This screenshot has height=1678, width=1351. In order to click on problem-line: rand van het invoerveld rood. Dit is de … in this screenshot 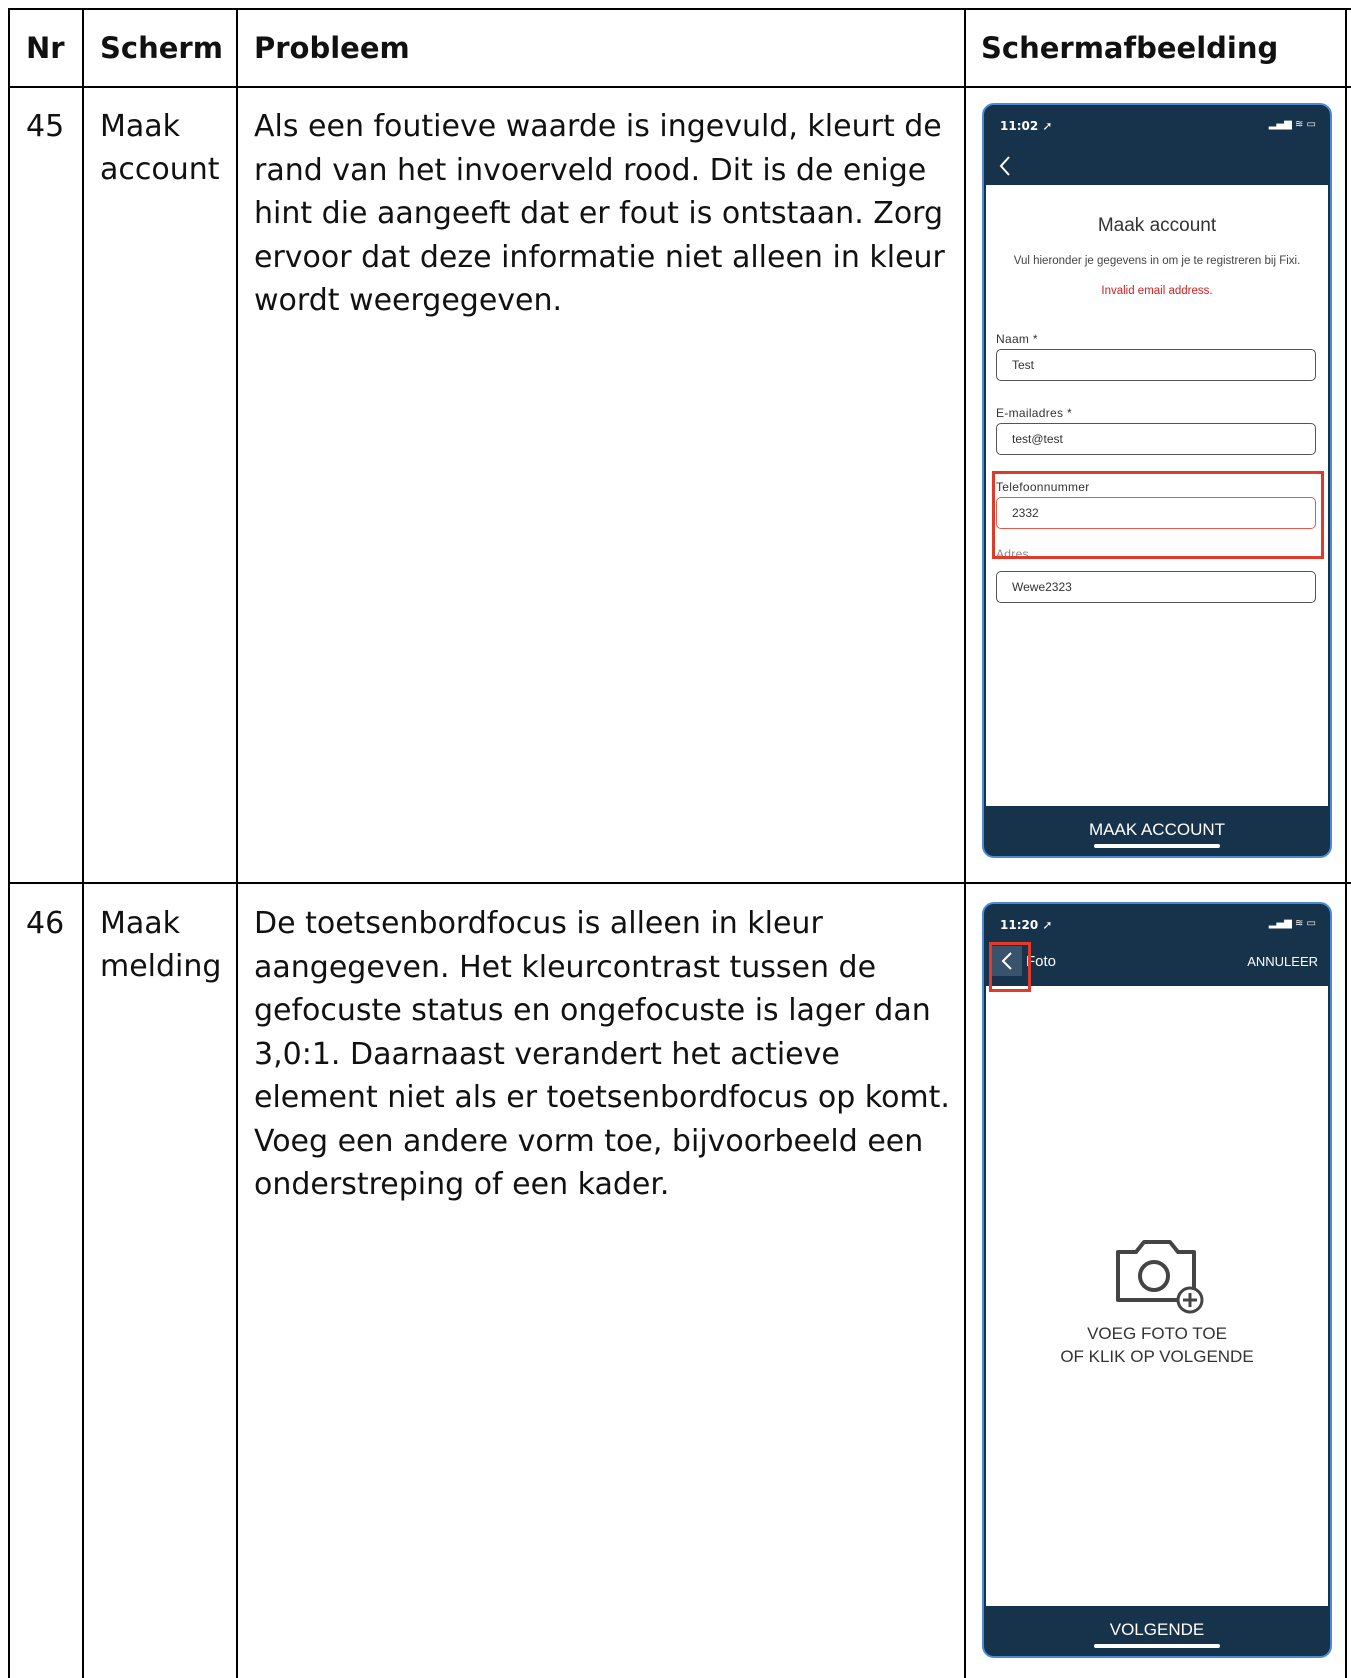, I will do `click(590, 170)`.